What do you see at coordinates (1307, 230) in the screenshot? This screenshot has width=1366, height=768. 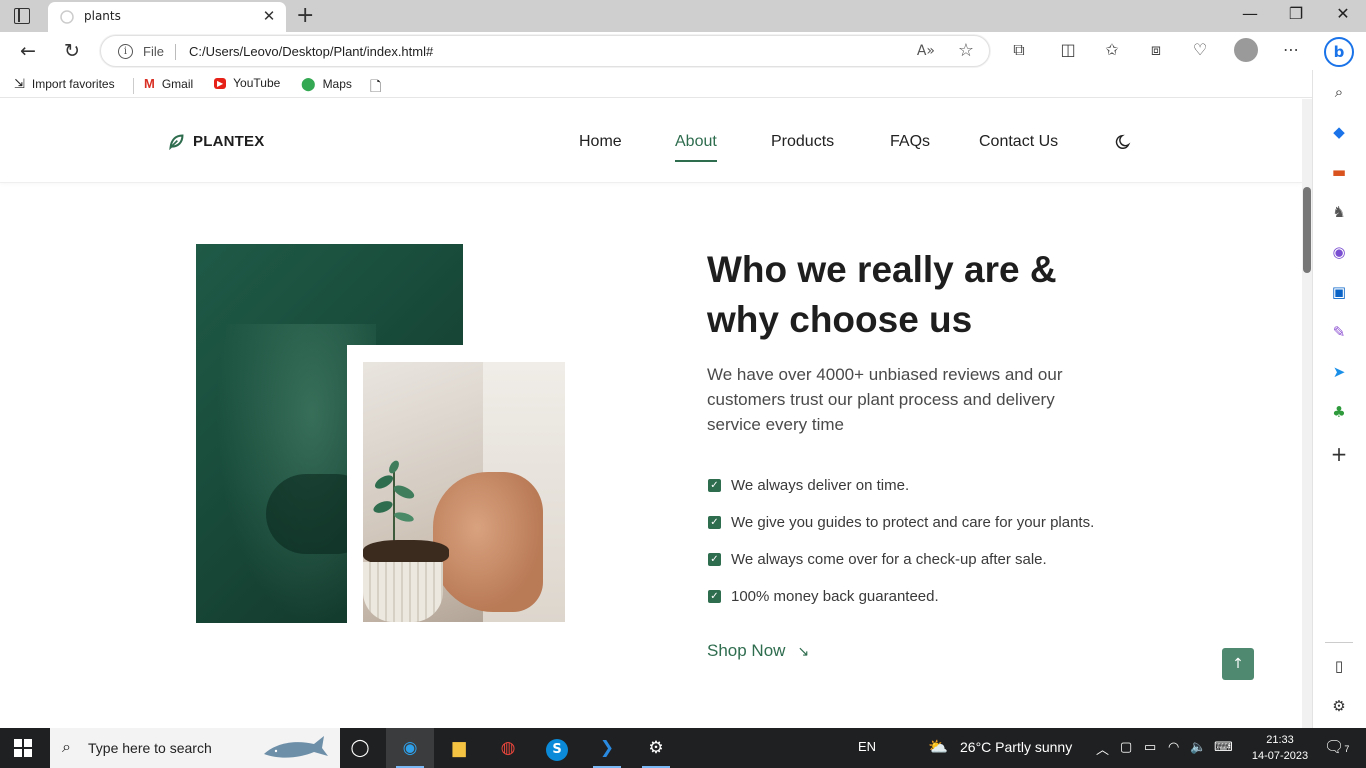 I see `scrollbar-thumb` at bounding box center [1307, 230].